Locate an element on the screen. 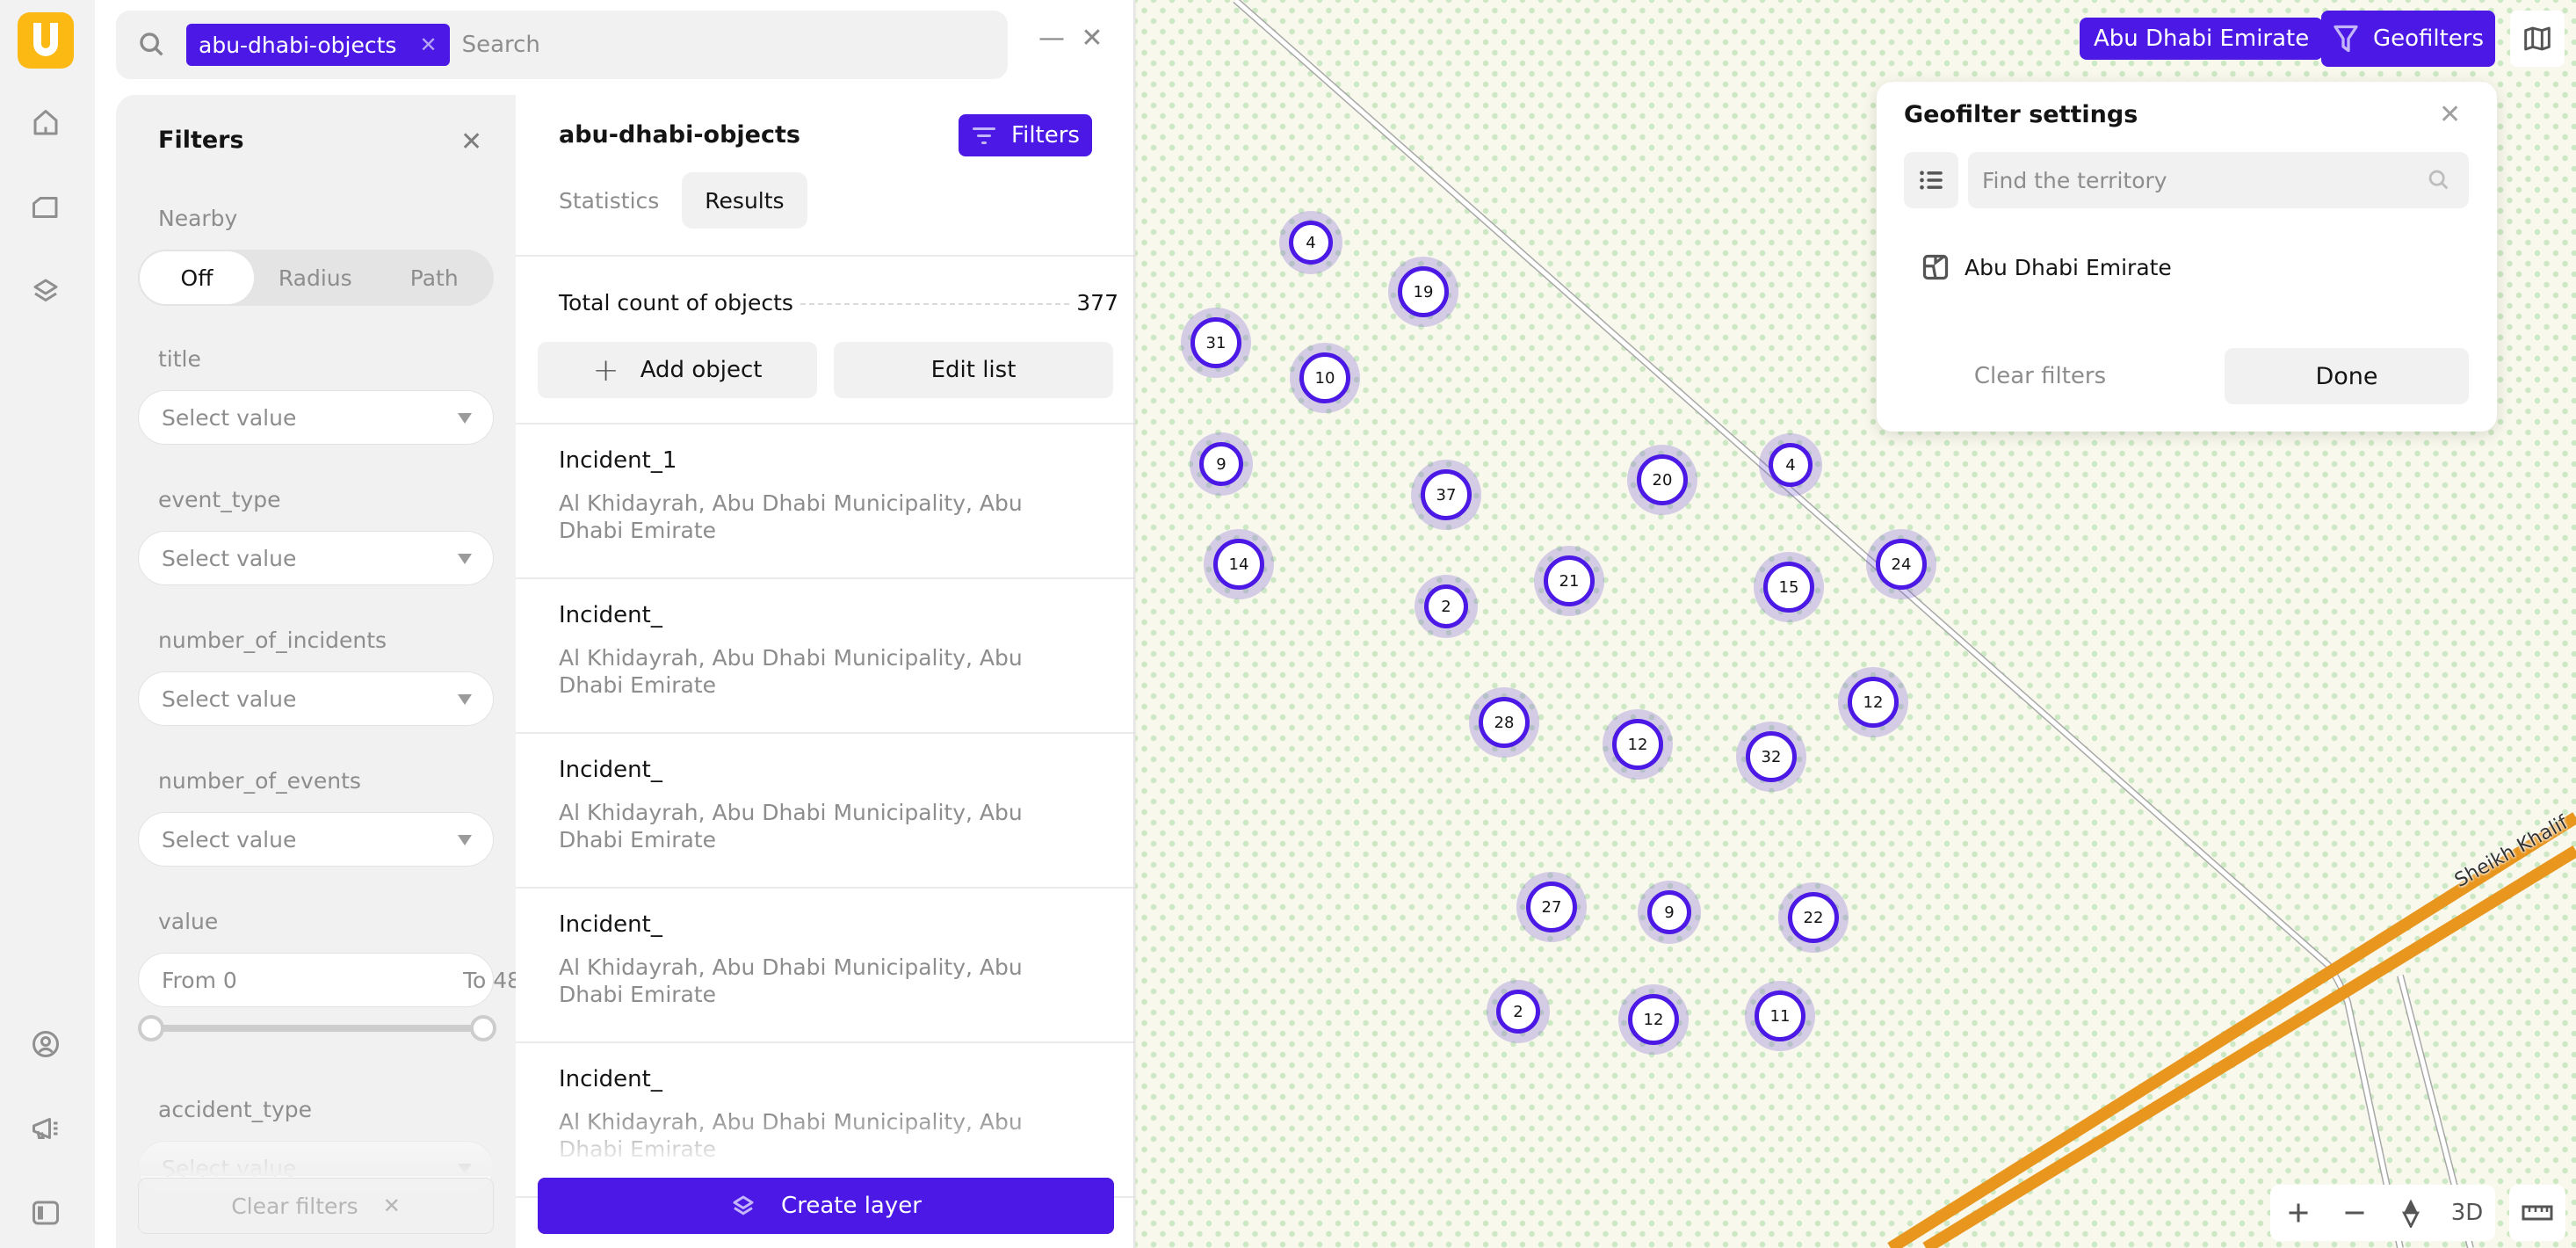  clear-filters-button: Clear filters ✕ is located at coordinates (316, 1206).